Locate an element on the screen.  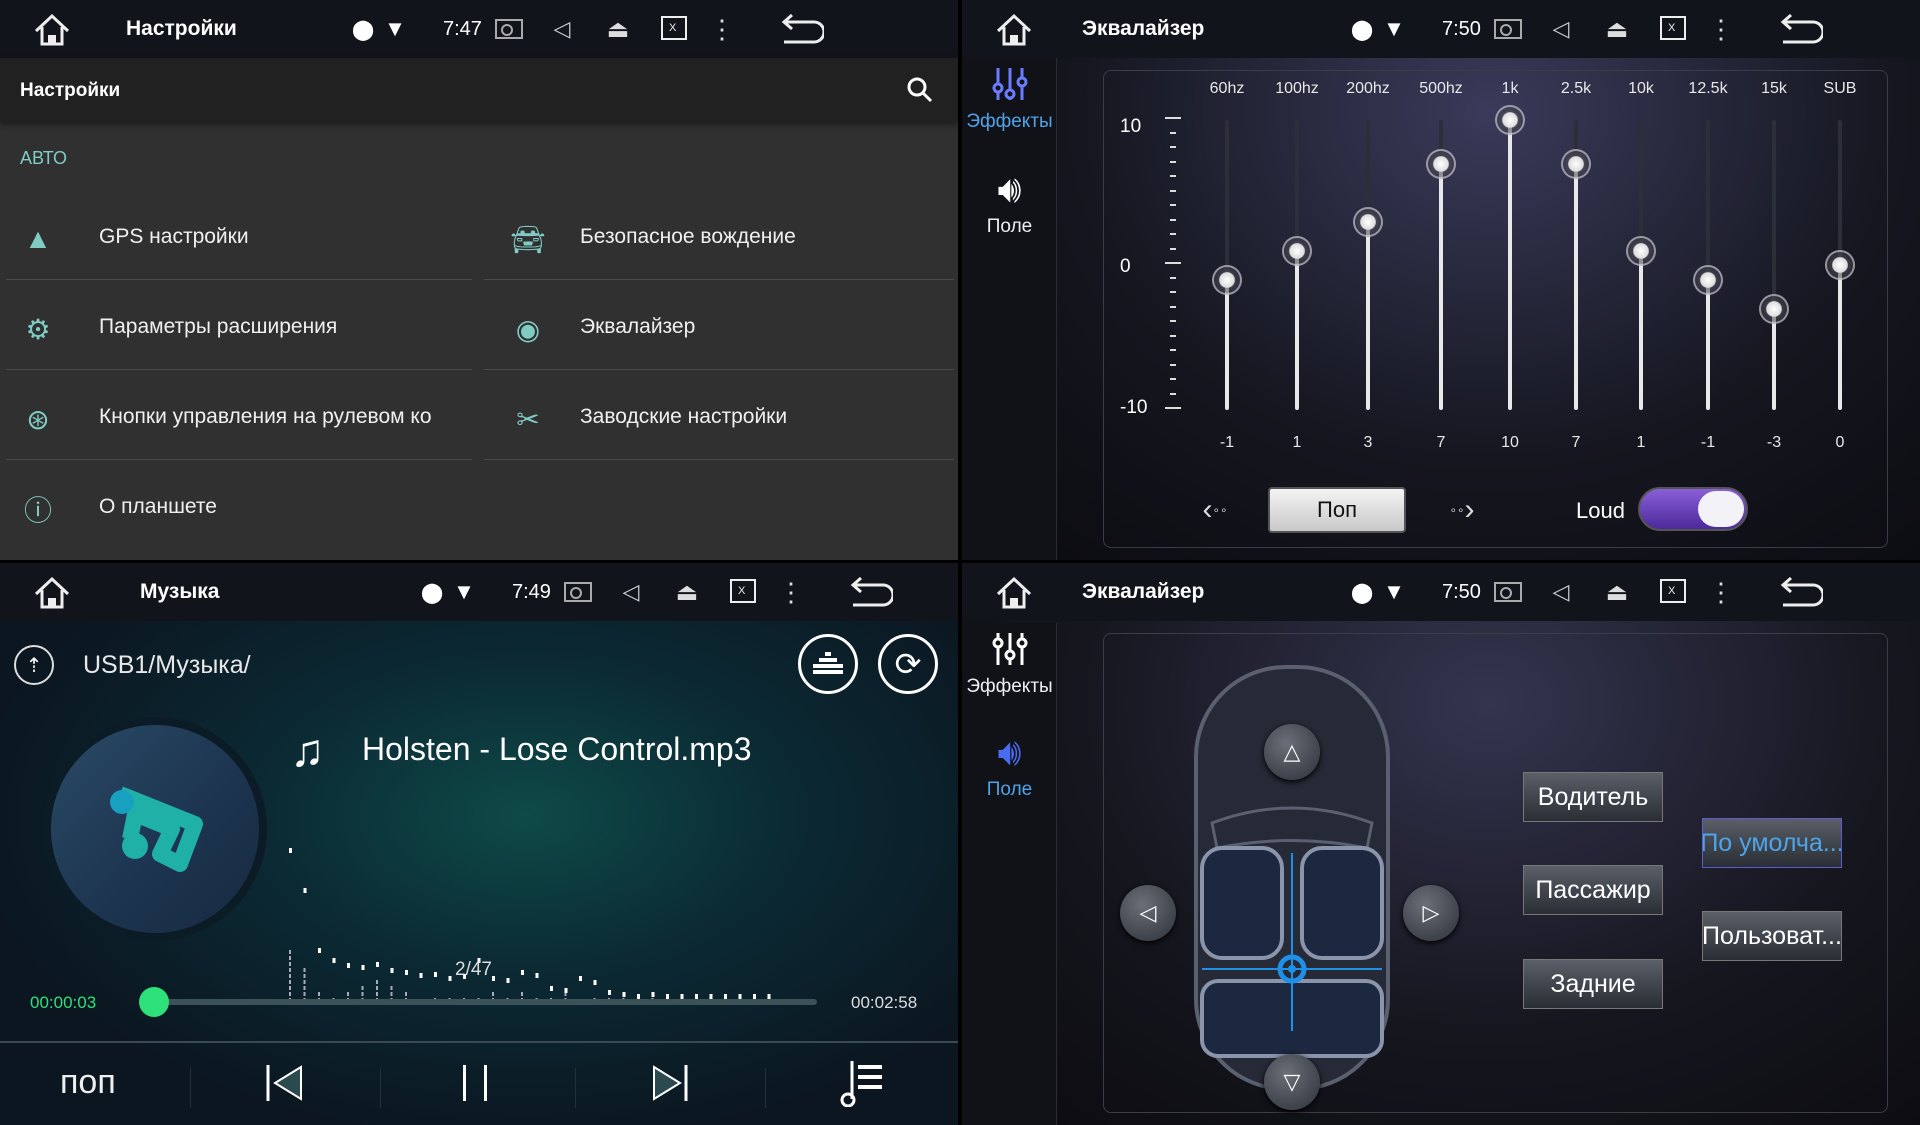
next-preset-button: ∘∘ › is located at coordinates (1462, 510).